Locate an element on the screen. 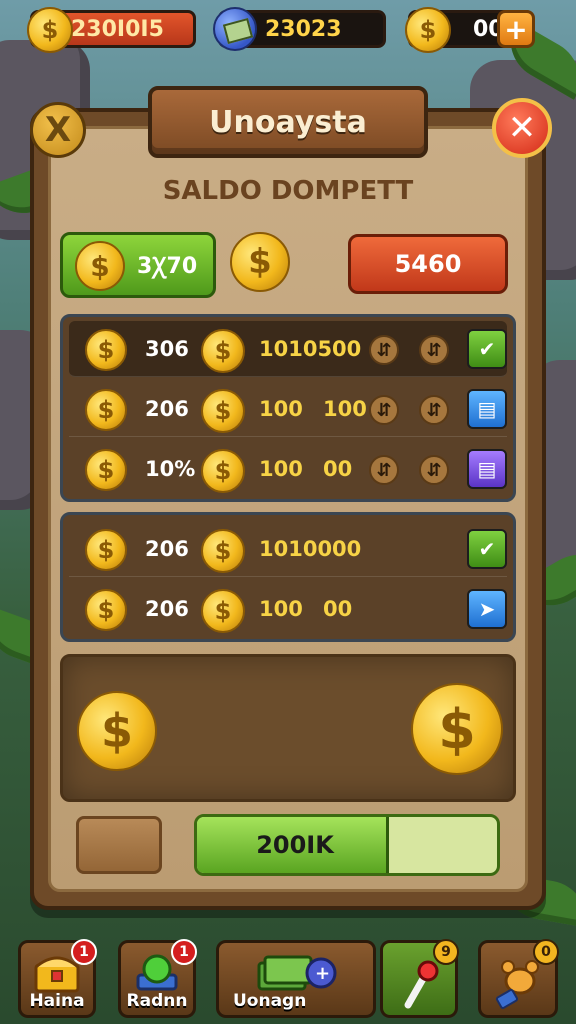  red-balance-value: 5460 is located at coordinates (428, 264).